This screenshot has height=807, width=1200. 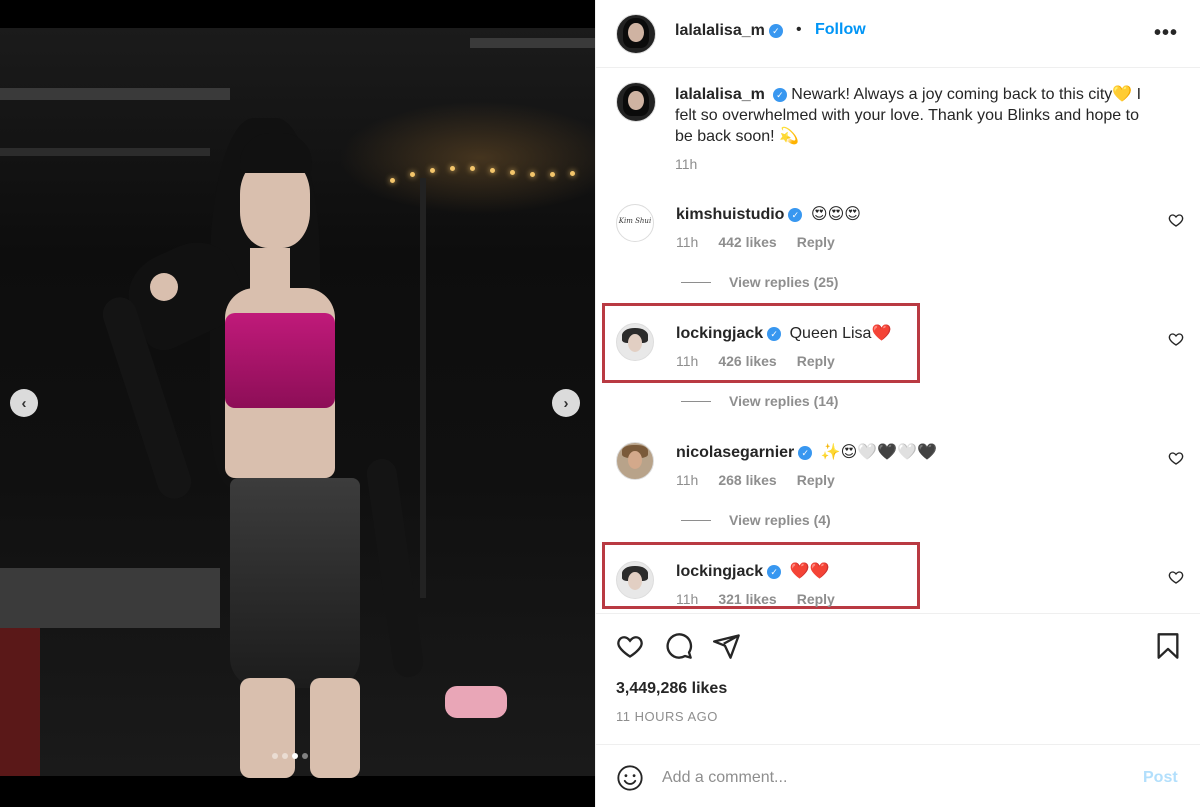 What do you see at coordinates (840, 333) in the screenshot?
I see `comment-text: Queen Lisa❤️` at bounding box center [840, 333].